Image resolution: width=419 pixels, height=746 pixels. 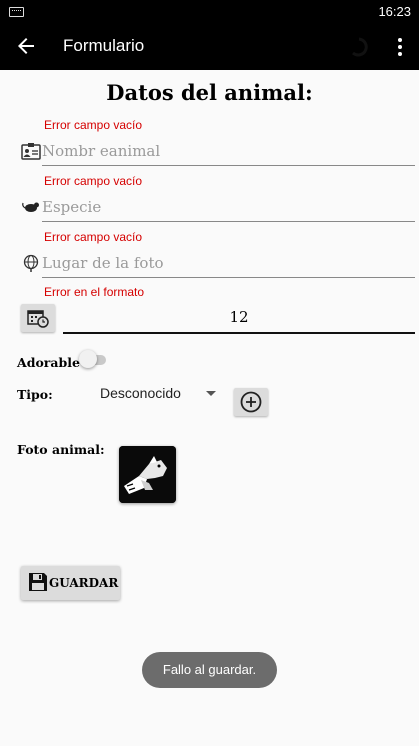 I want to click on keyboard-icon, so click(x=16, y=12).